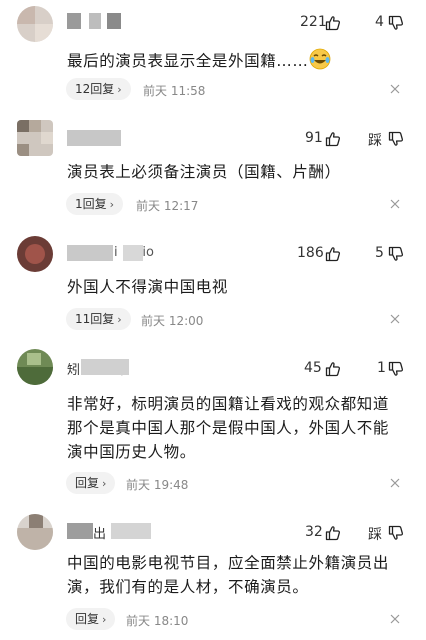 The height and width of the screenshot is (640, 426). I want to click on reply-label: 11回复, so click(95, 319).